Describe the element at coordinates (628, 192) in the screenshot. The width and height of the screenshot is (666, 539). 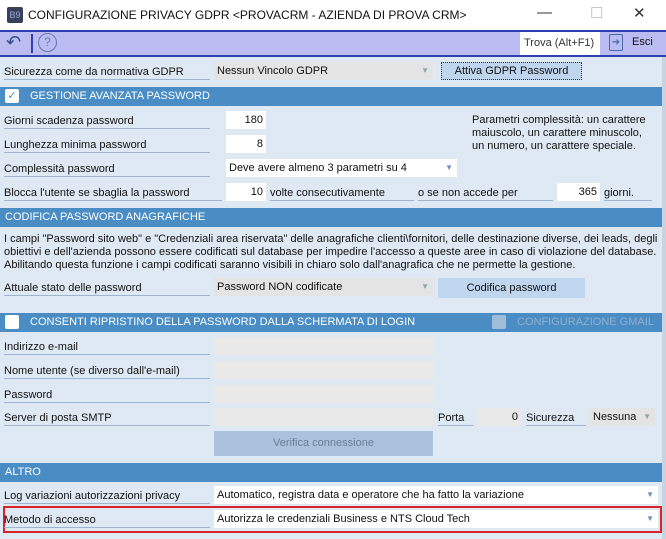
I see `days-label: giorni.` at that location.